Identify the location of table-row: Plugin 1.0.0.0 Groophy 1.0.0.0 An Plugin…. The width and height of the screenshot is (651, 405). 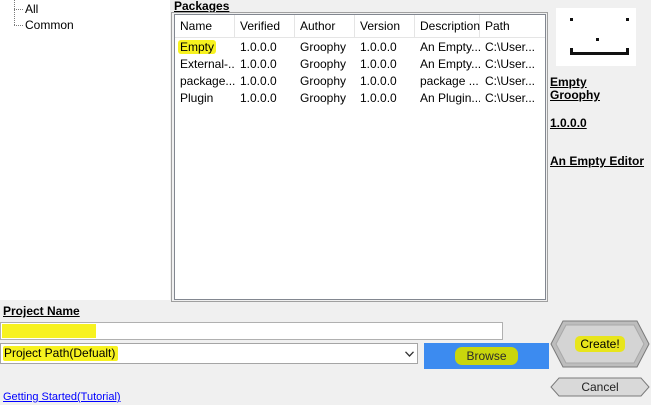
(360, 98).